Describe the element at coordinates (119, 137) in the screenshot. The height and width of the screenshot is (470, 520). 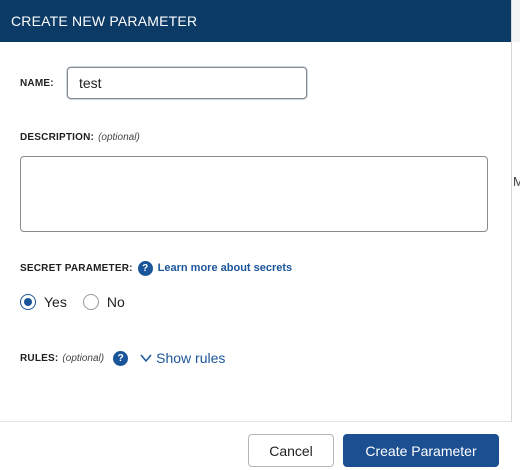
I see `description-optional-hint: (optional)` at that location.